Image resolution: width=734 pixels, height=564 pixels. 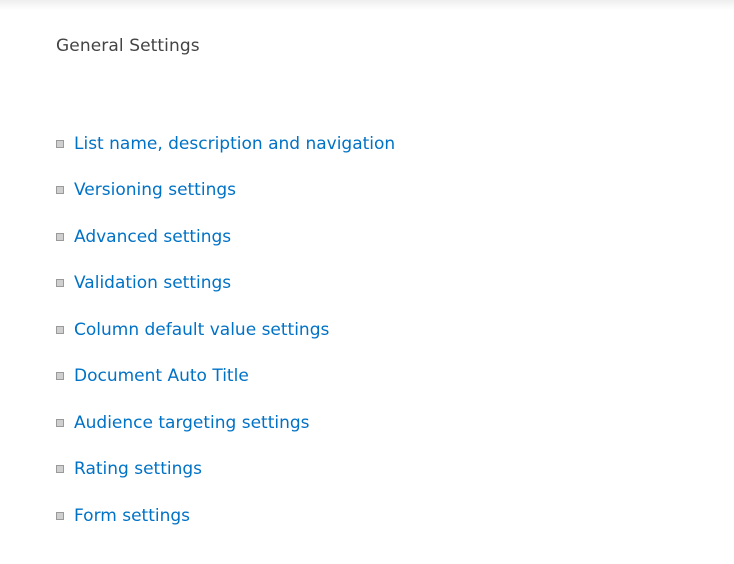 What do you see at coordinates (201, 330) in the screenshot?
I see `column-default-value-settings-link: Column default value settings` at bounding box center [201, 330].